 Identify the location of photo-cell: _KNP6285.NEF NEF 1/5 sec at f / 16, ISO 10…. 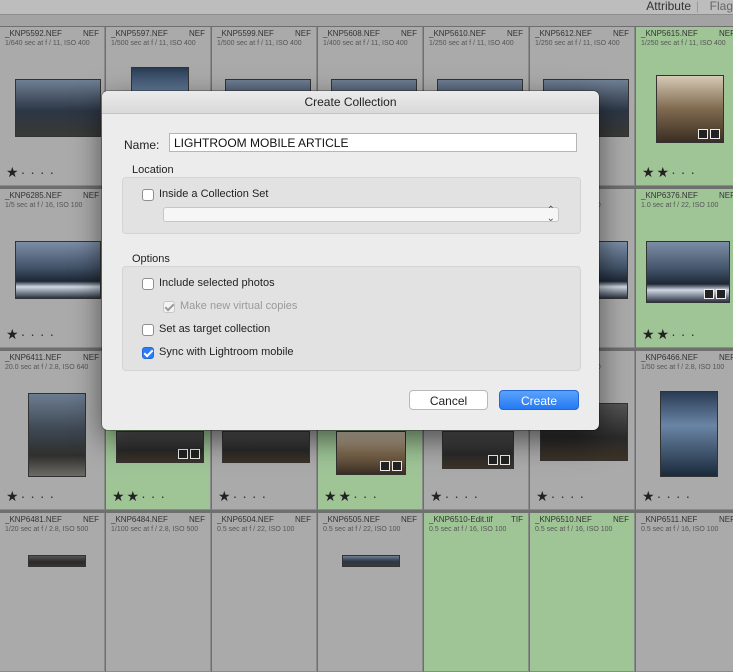
(52, 268).